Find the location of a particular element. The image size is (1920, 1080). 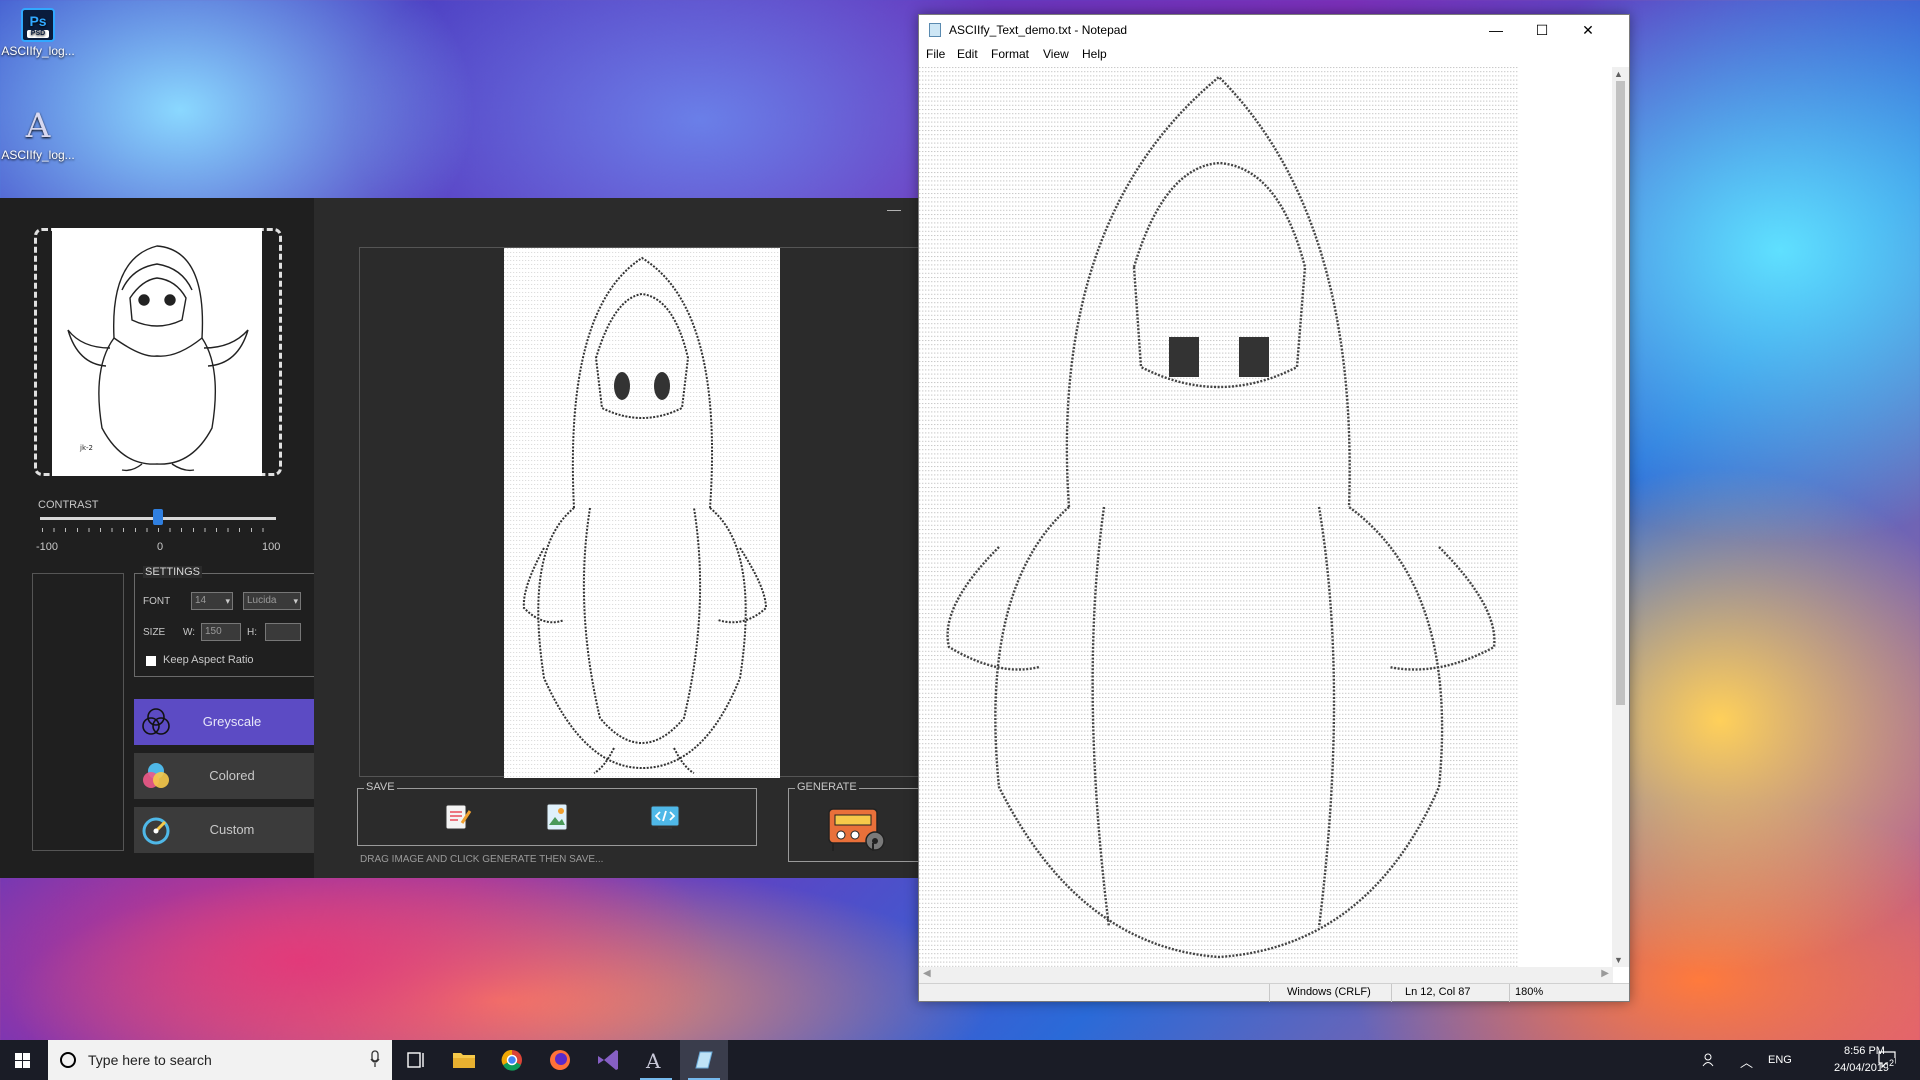

greyscale-mode-button: Greyscale is located at coordinates (224, 722).